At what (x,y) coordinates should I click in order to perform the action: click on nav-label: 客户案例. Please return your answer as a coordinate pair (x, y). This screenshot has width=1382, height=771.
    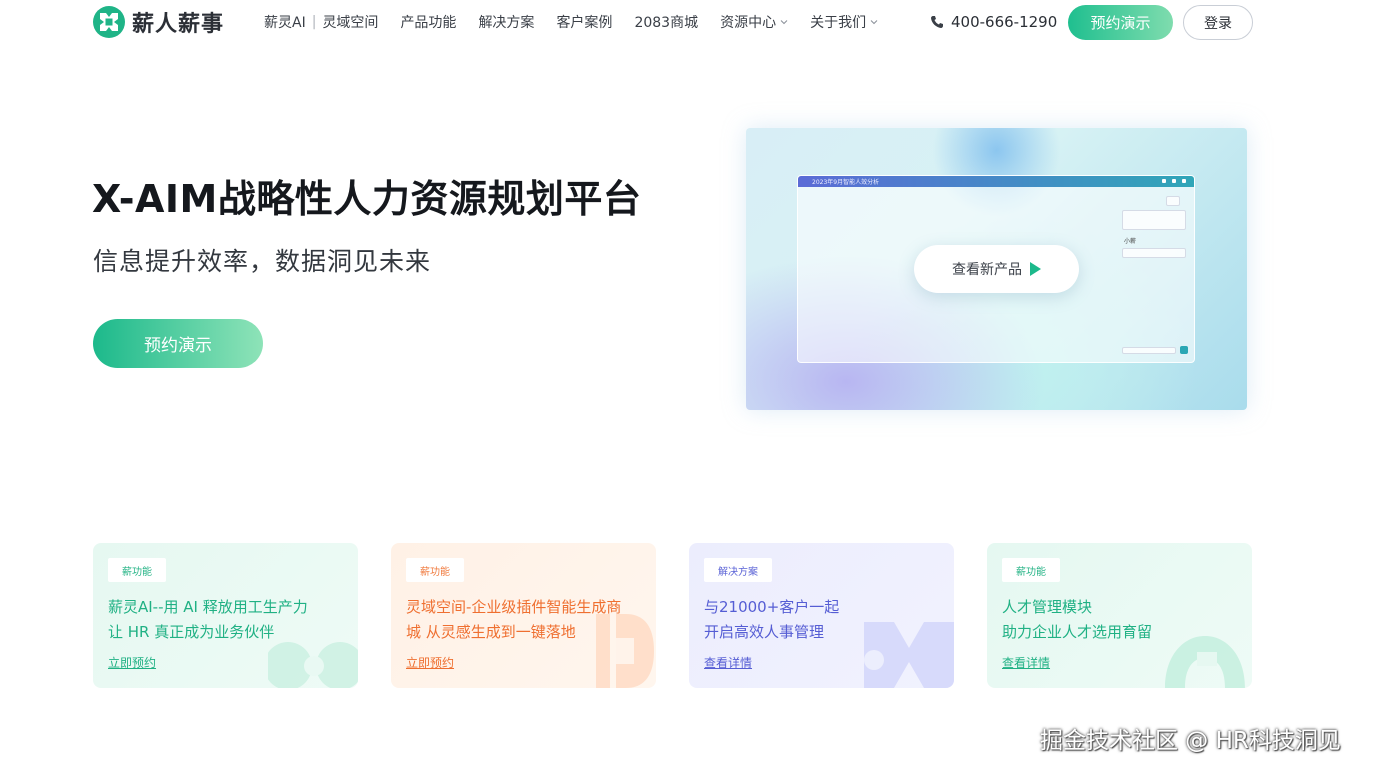
    Looking at the image, I should click on (584, 22).